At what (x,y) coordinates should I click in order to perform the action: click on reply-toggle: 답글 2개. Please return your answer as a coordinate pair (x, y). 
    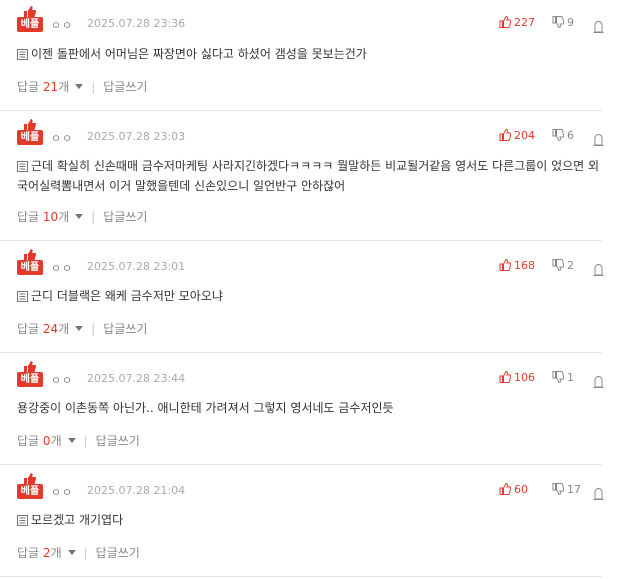
    Looking at the image, I should click on (46, 553).